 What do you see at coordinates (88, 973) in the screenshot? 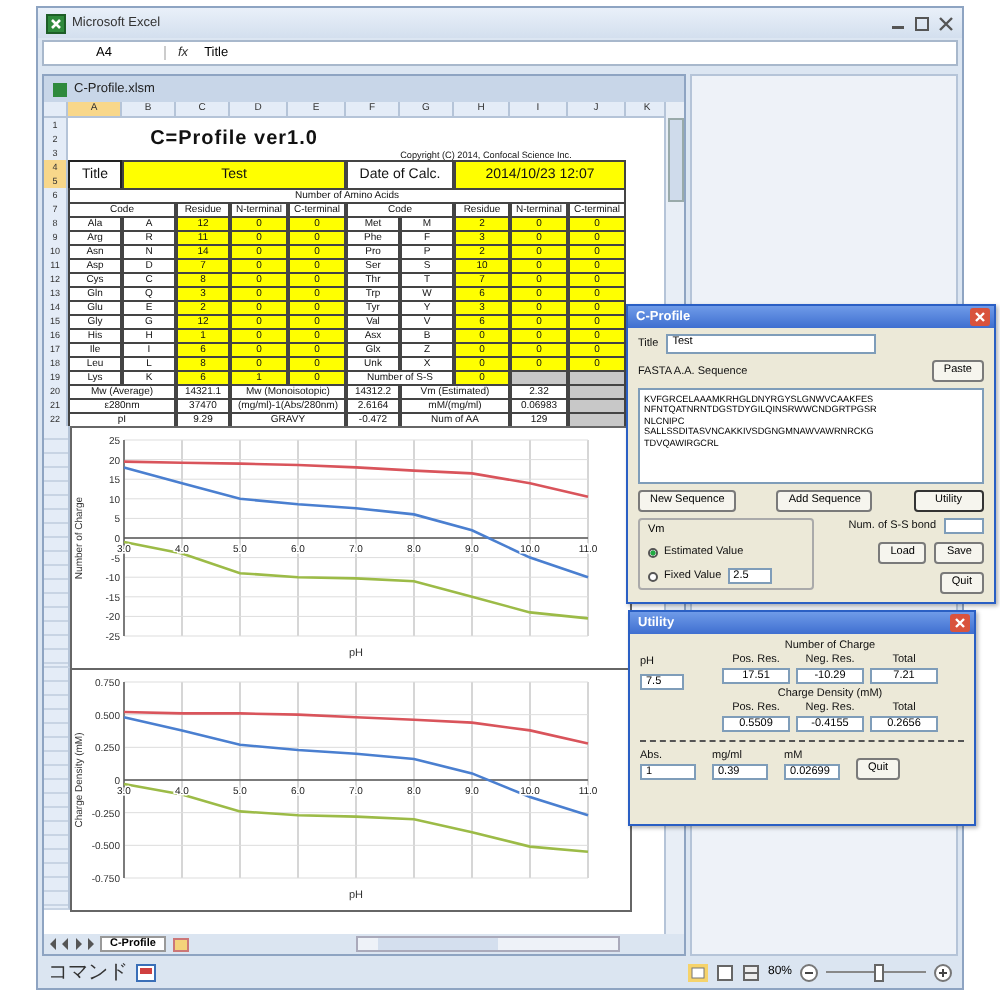
I see `status-mode: コマンド` at bounding box center [88, 973].